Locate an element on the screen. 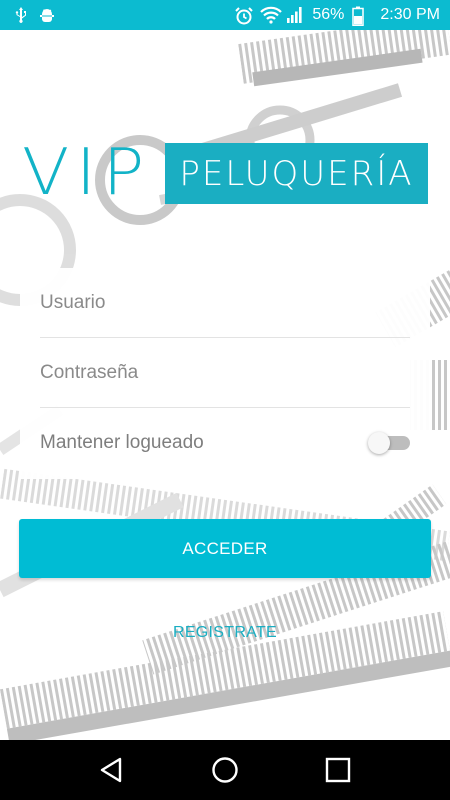 This screenshot has height=800, width=450. recents-icon is located at coordinates (337, 770).